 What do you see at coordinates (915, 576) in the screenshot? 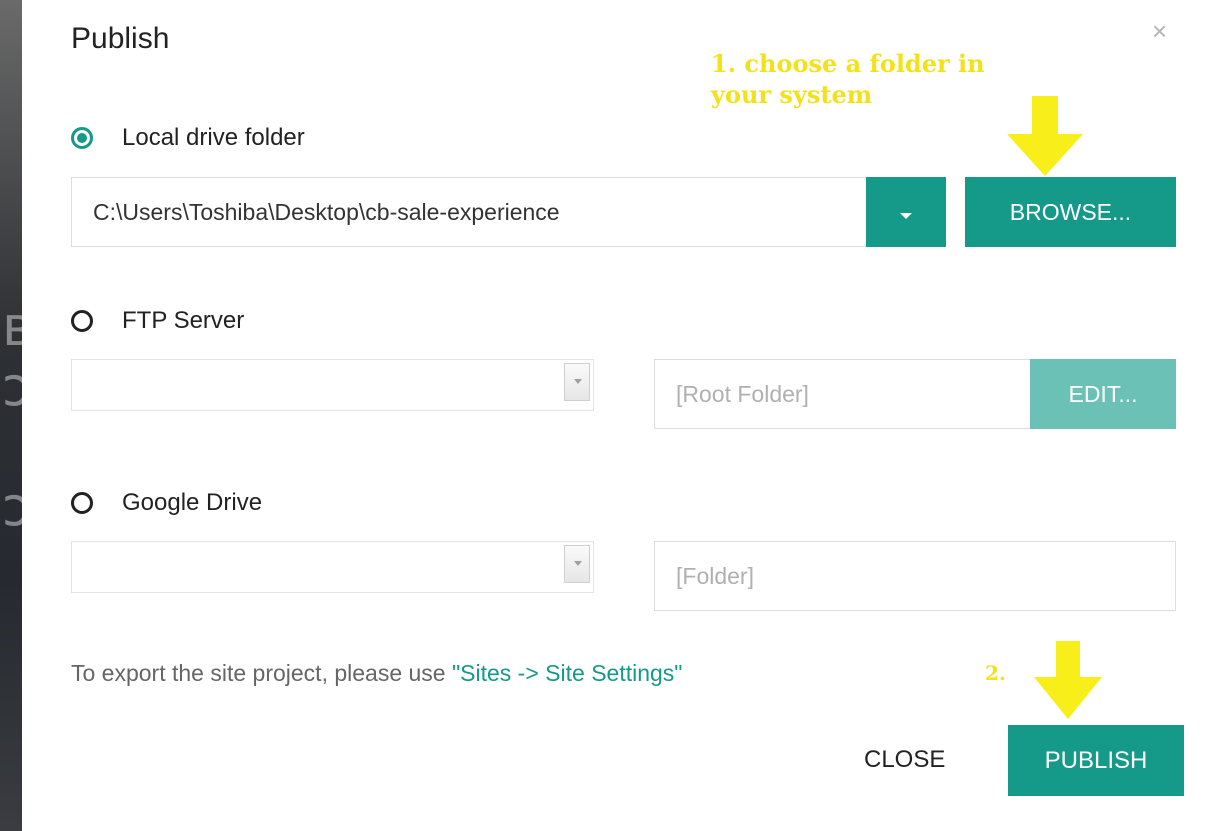
I see `google-drive-folder-input` at bounding box center [915, 576].